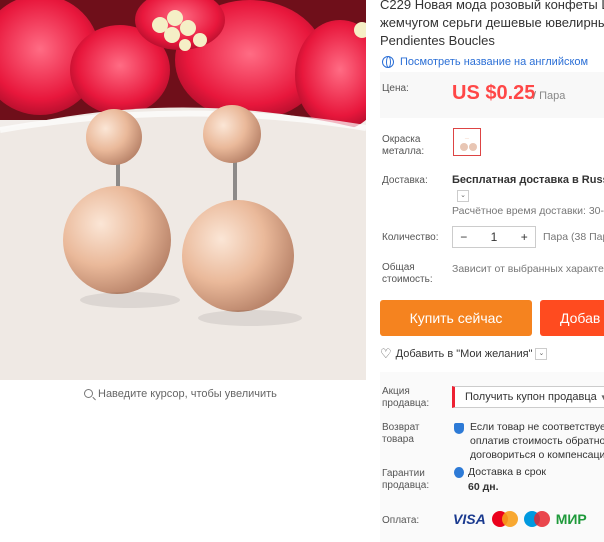  I want to click on translate-title-link: Посмотреть название на английском, so click(485, 62).